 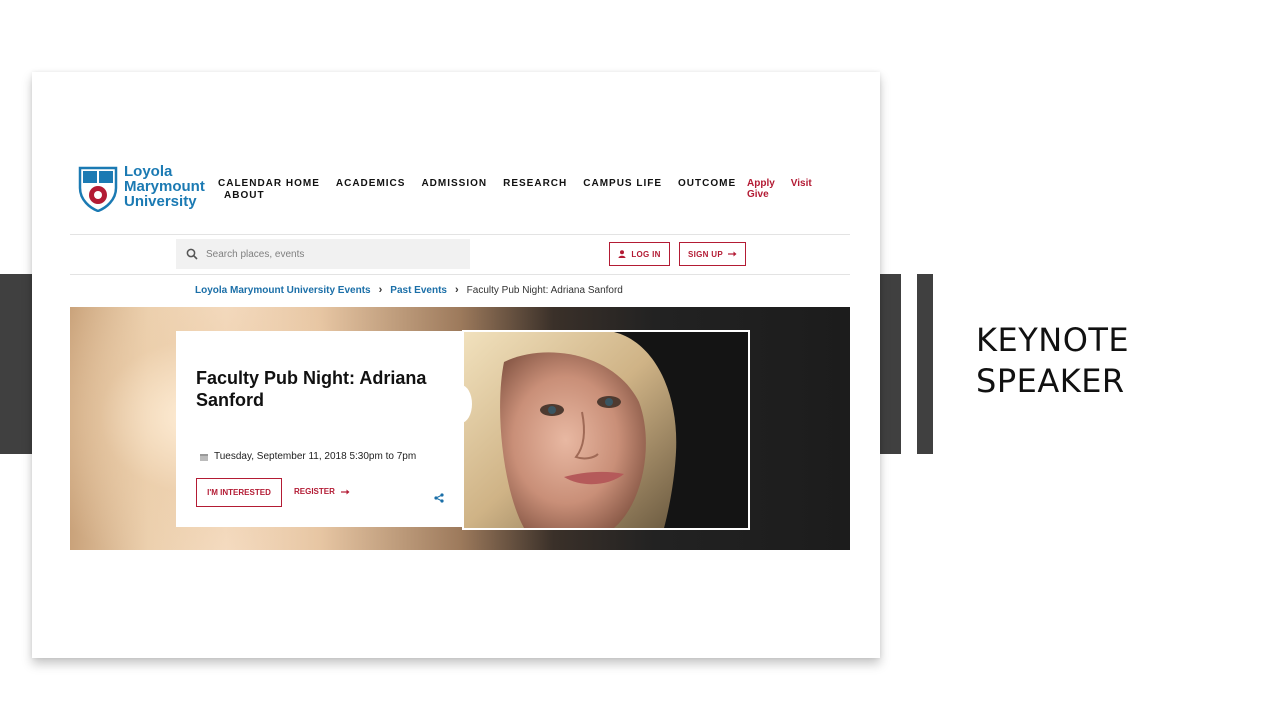 What do you see at coordinates (481, 196) in the screenshot?
I see `nav-about: ABOUT` at bounding box center [481, 196].